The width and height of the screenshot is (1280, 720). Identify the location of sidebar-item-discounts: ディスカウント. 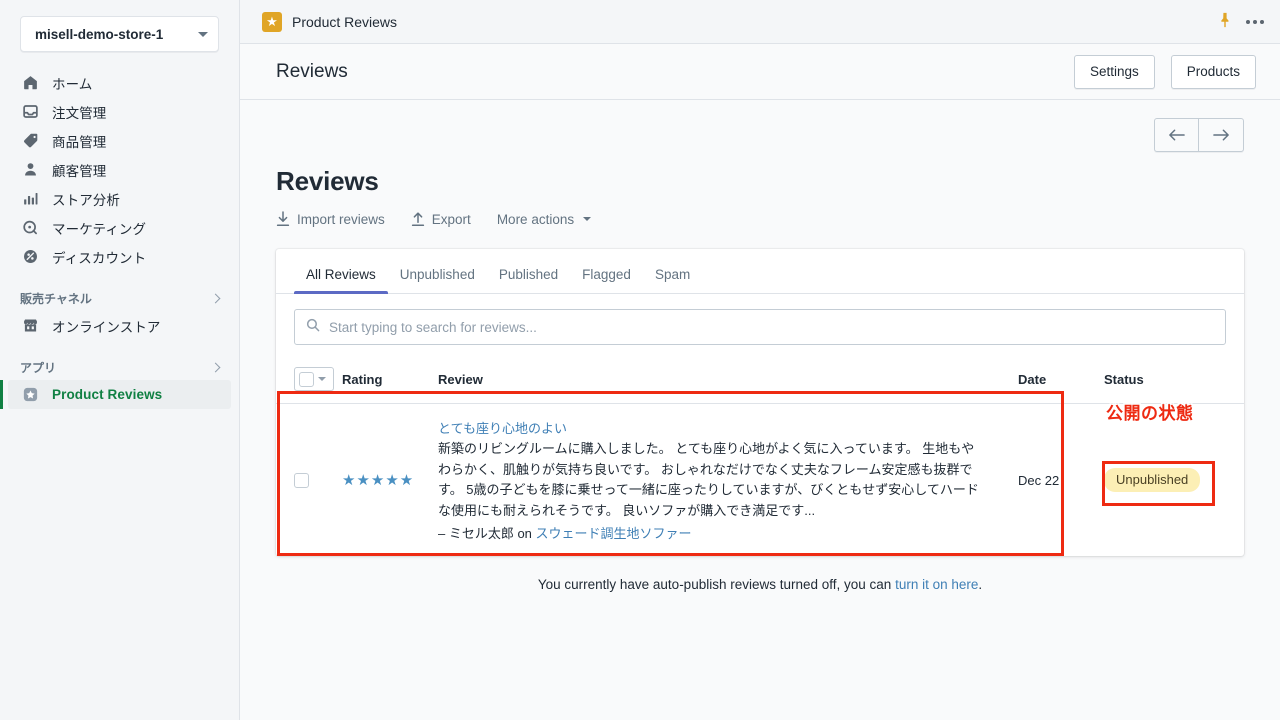
(119, 256).